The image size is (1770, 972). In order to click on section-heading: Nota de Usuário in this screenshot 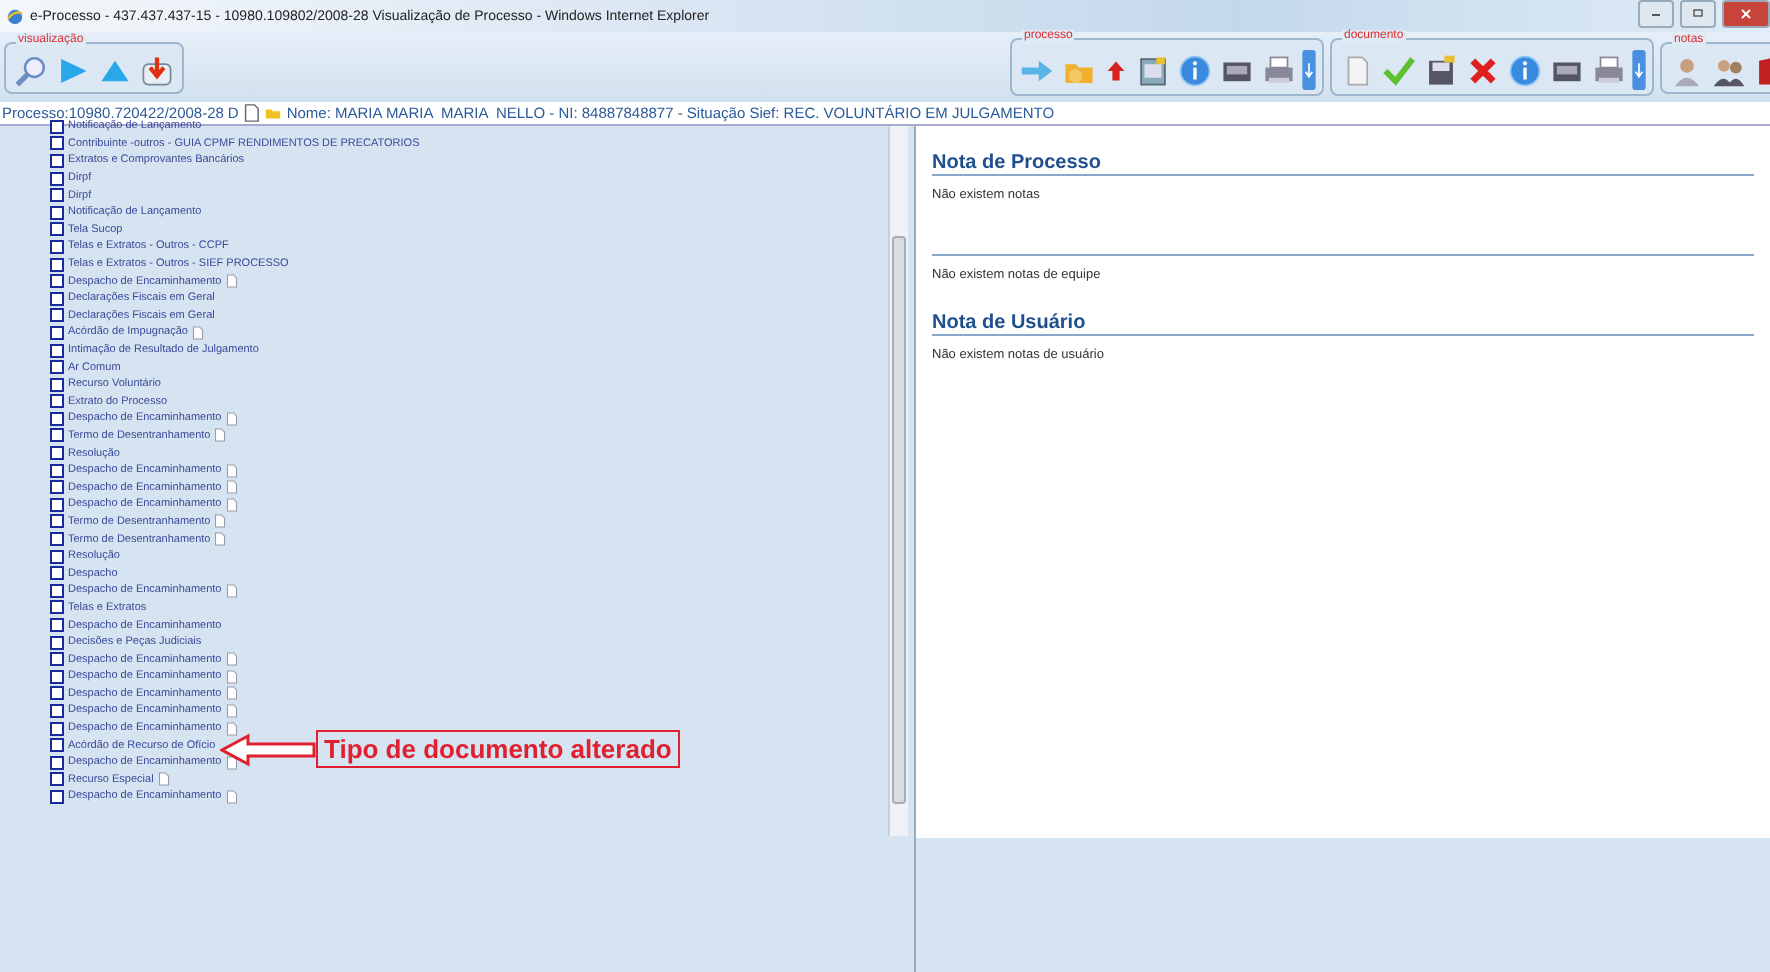, I will do `click(1009, 323)`.